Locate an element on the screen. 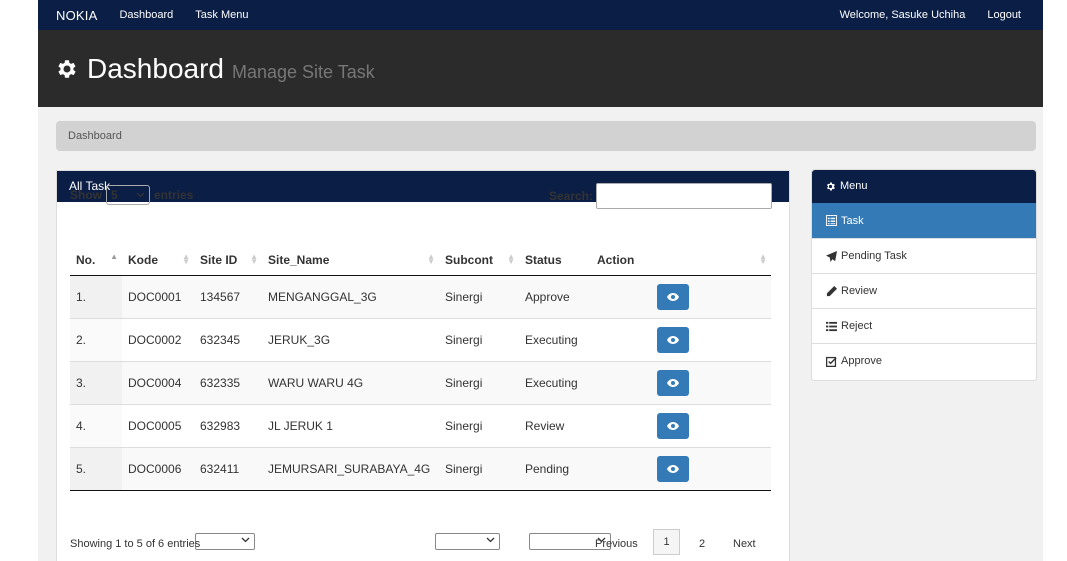  brand-logo: NOKIA is located at coordinates (76, 15).